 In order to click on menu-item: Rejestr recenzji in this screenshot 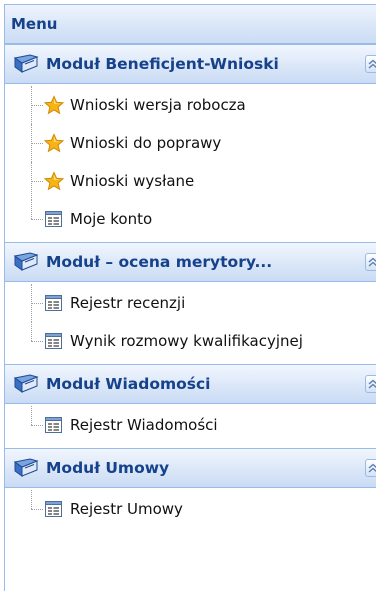, I will do `click(190, 303)`.